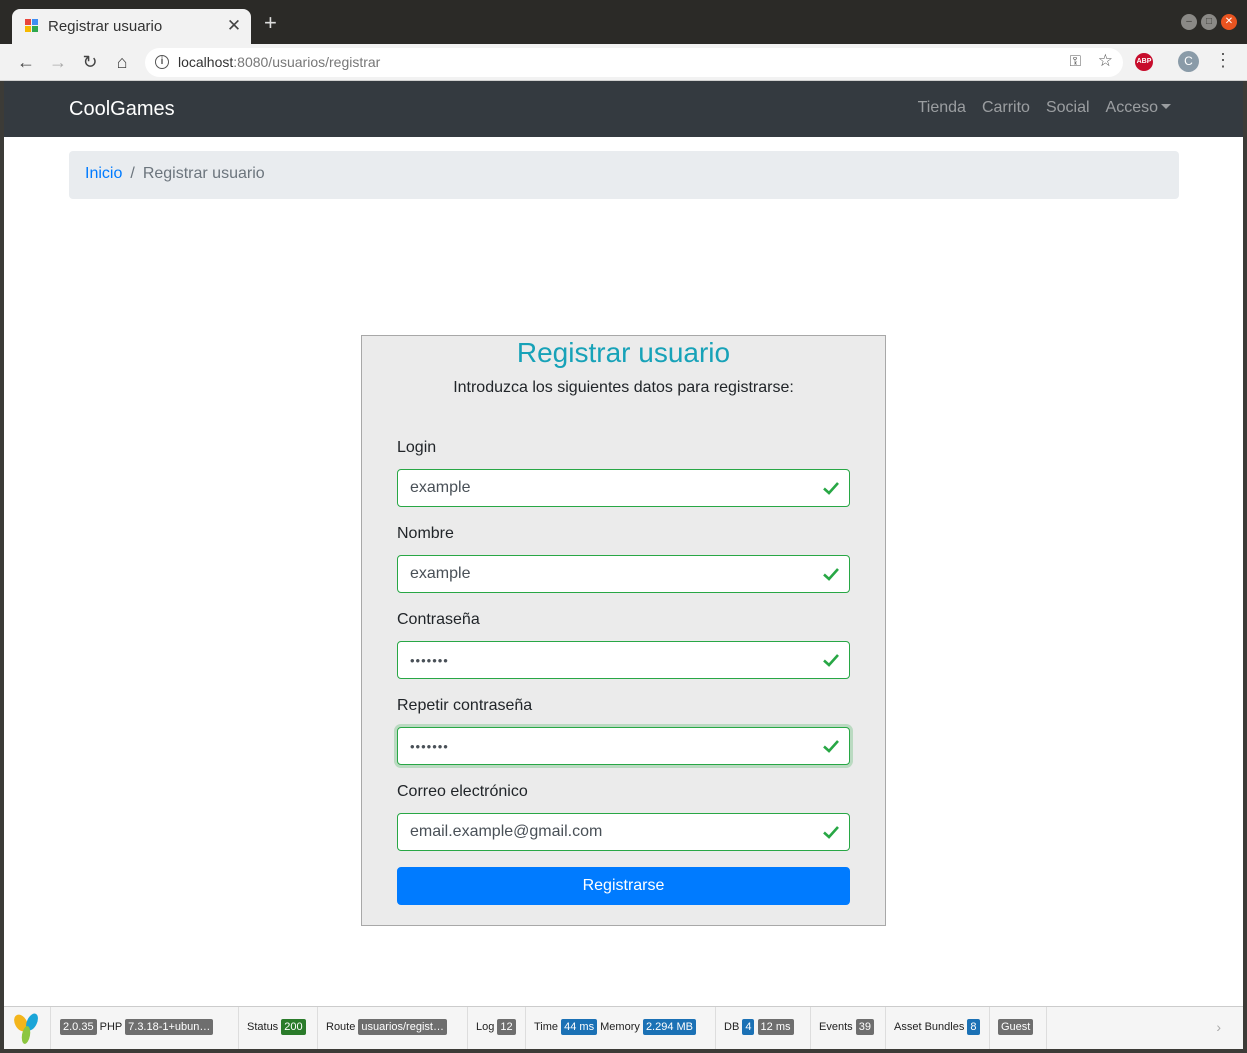 This screenshot has height=1053, width=1247. I want to click on url-text: localhost:8080/usuarios/registrar, so click(279, 62).